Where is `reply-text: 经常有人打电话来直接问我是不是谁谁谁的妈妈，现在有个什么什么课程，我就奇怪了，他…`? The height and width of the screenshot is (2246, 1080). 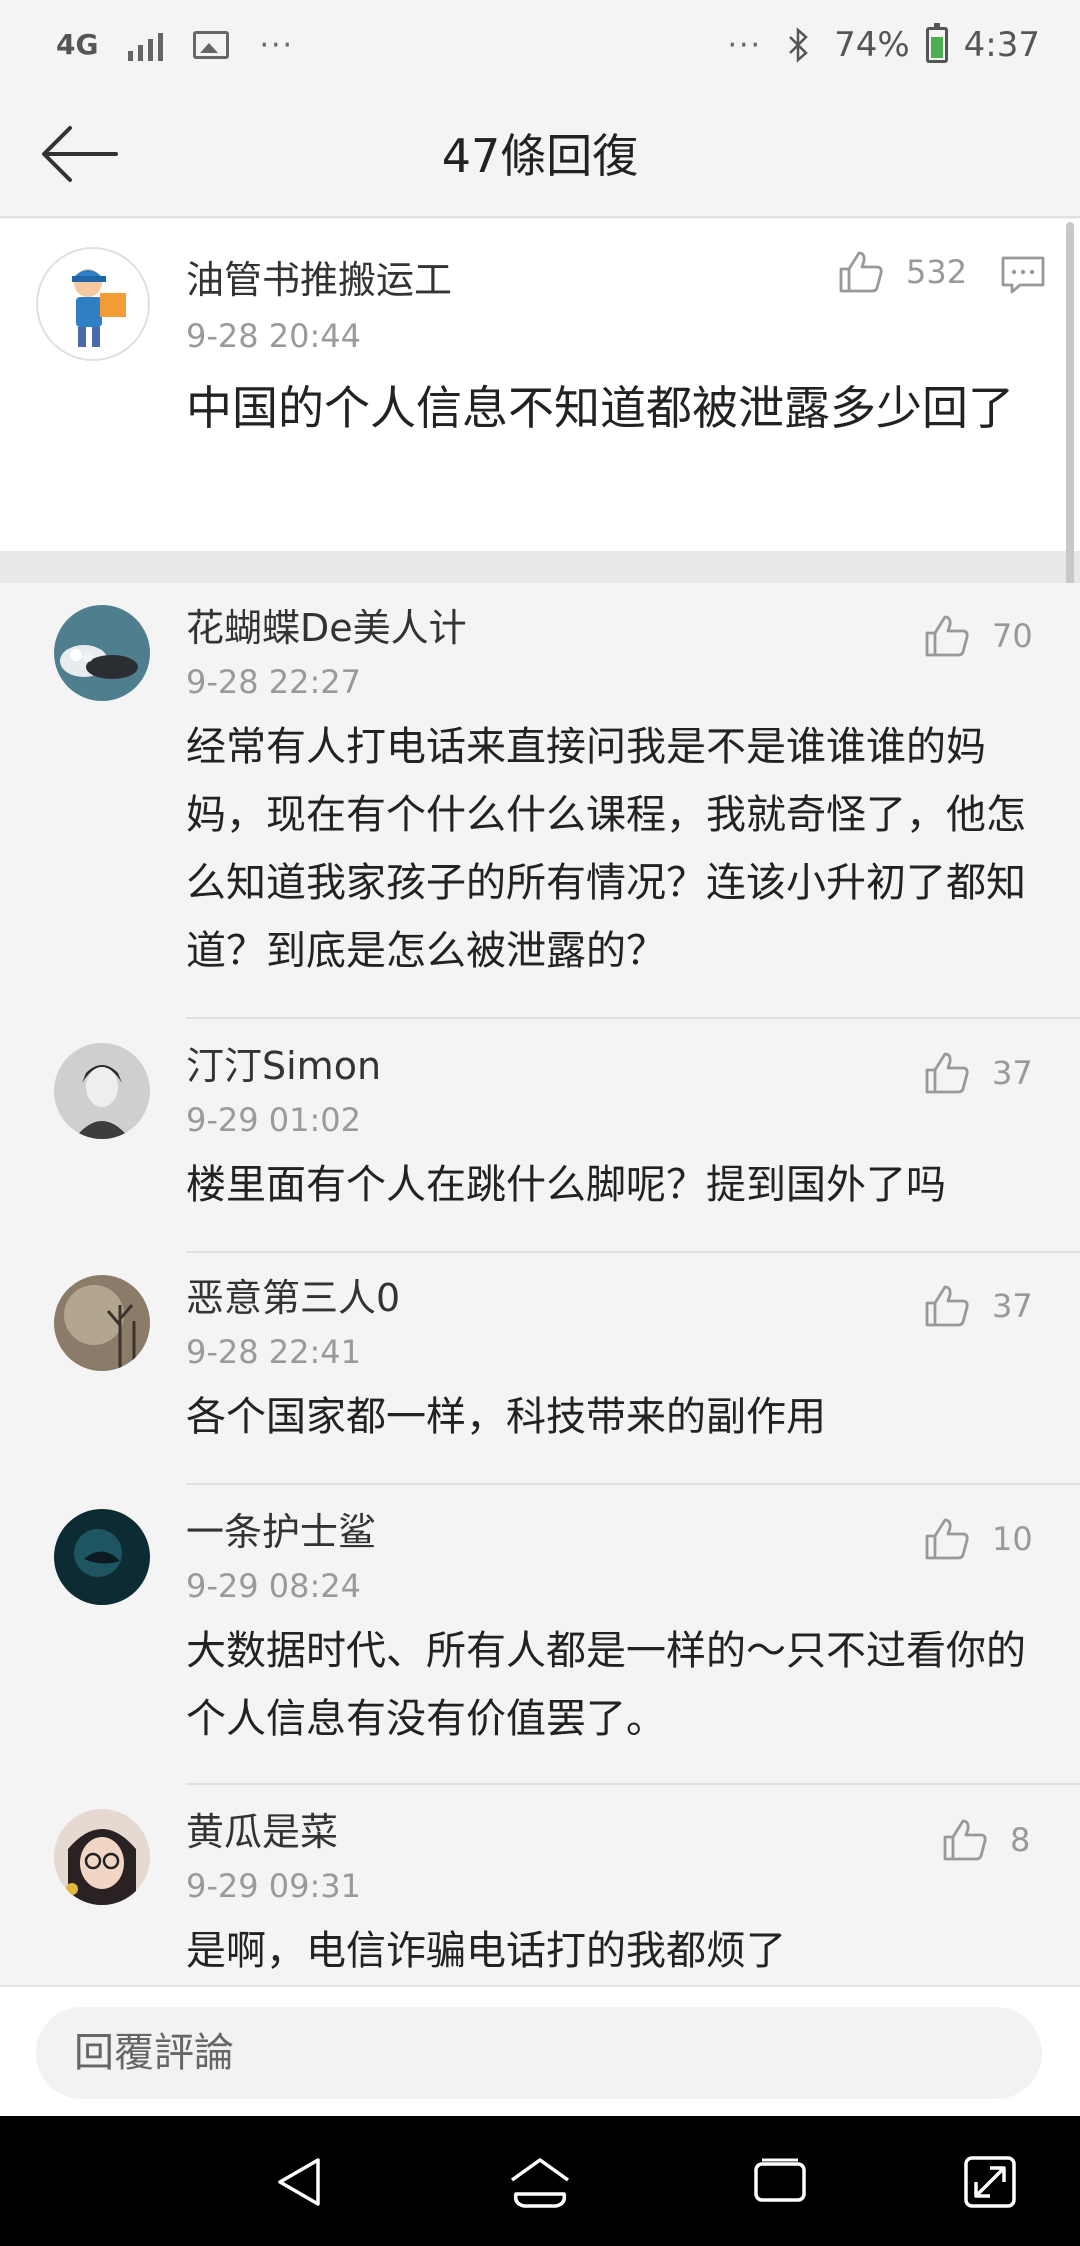
reply-text: 经常有人打电话来直接问我是不是谁谁谁的妈妈，现在有个什么什么课程，我就奇怪了，他… is located at coordinates (606, 849).